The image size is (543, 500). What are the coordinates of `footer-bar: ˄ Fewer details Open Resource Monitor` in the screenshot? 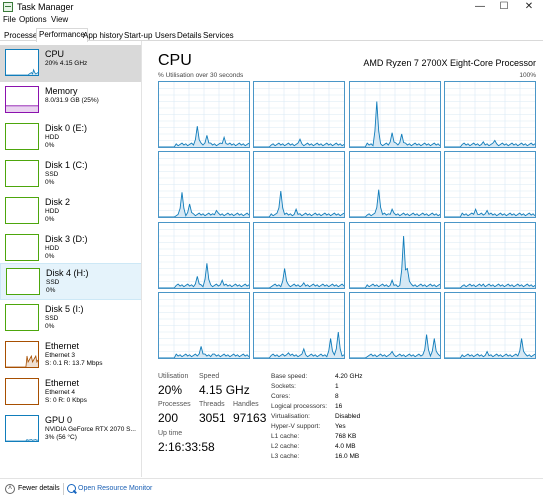 It's located at (271, 489).